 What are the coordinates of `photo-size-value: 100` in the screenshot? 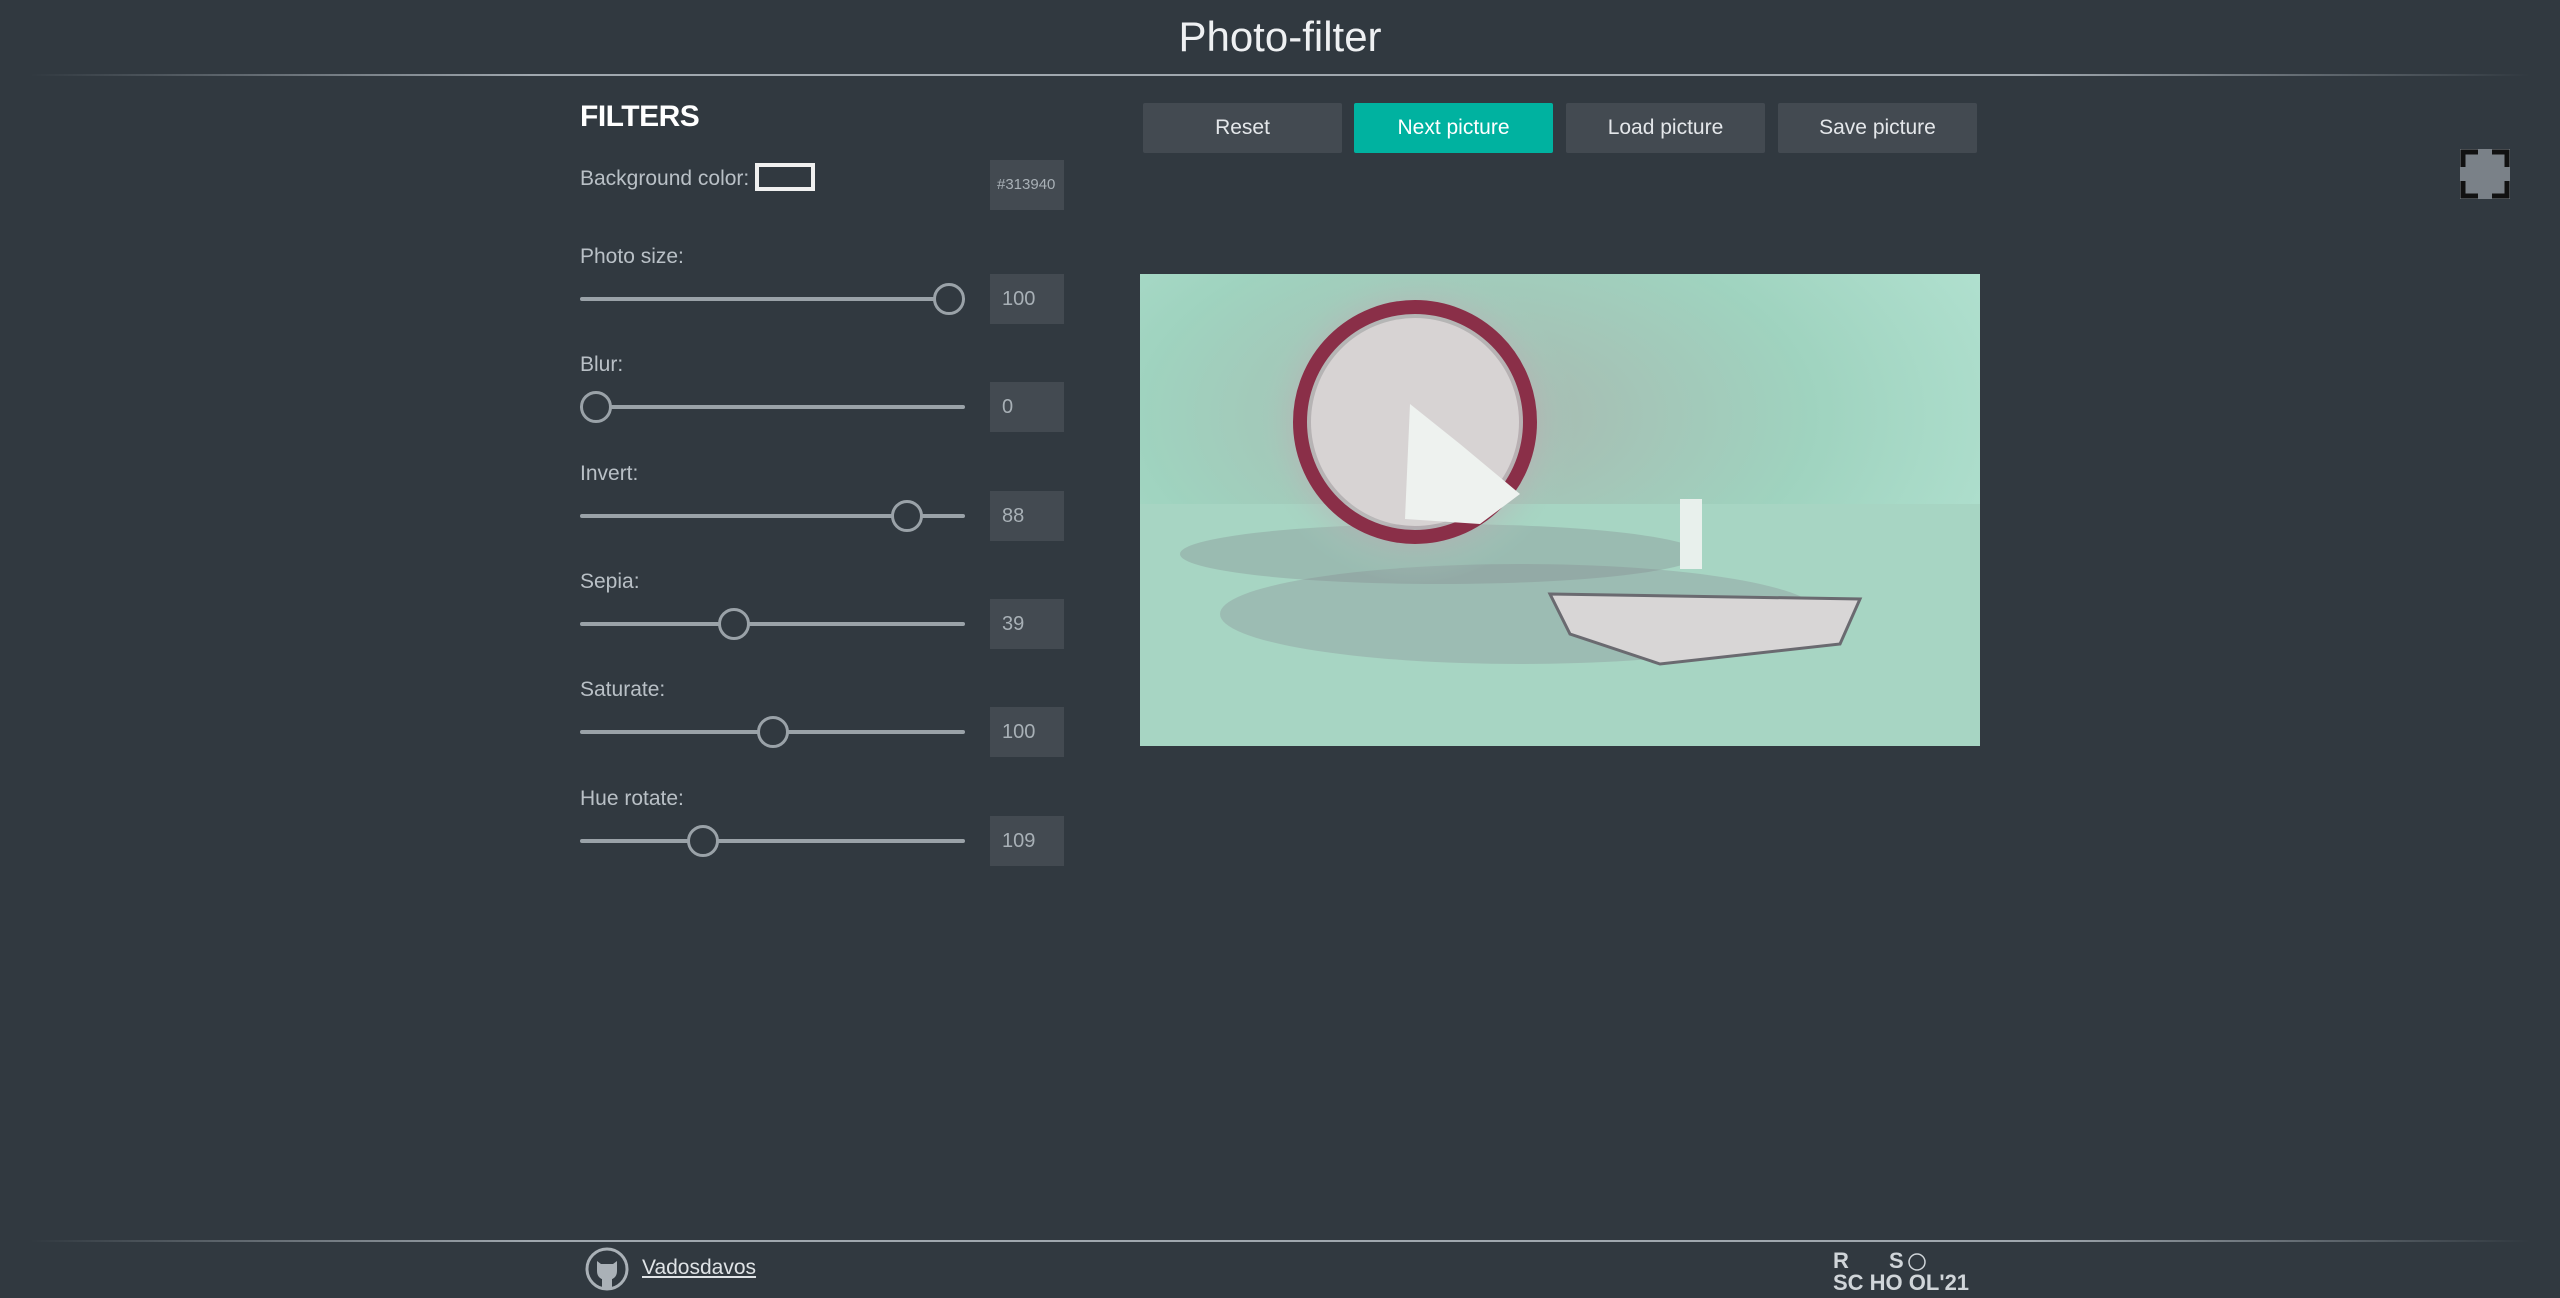 It's located at (1027, 299).